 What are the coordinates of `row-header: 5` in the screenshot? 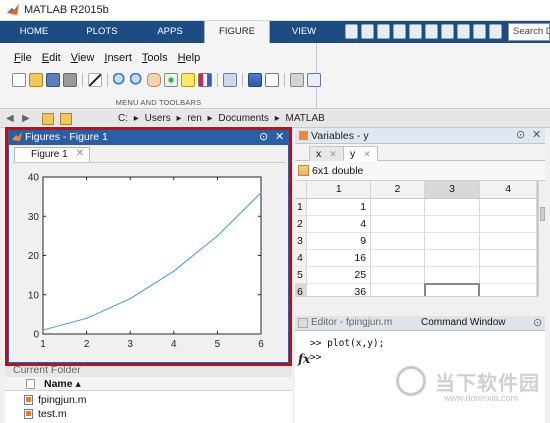 It's located at (301, 275).